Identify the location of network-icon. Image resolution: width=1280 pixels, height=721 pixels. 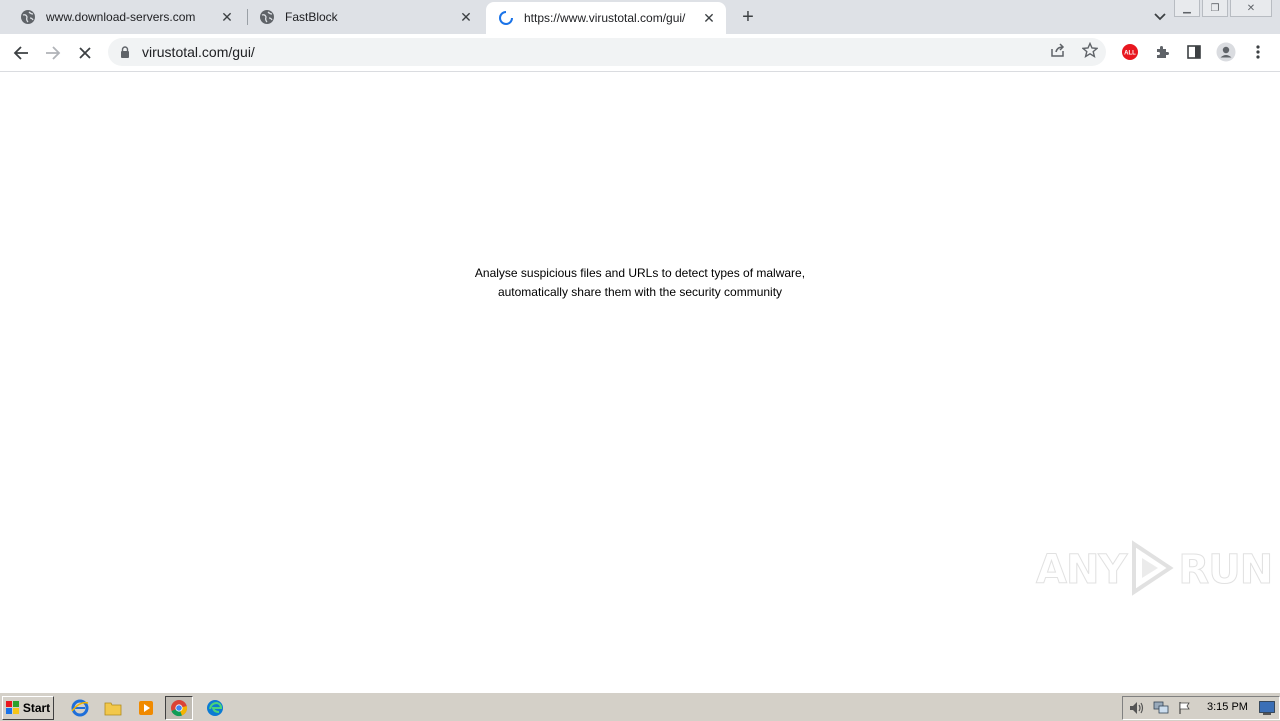
(1161, 708).